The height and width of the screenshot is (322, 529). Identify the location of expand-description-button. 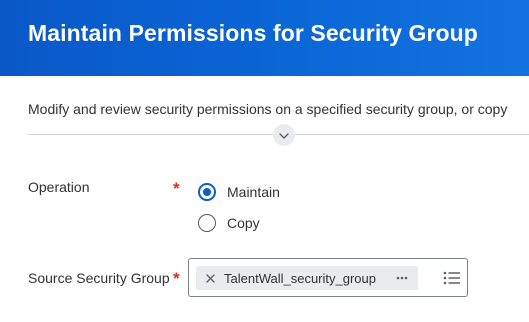
(284, 135).